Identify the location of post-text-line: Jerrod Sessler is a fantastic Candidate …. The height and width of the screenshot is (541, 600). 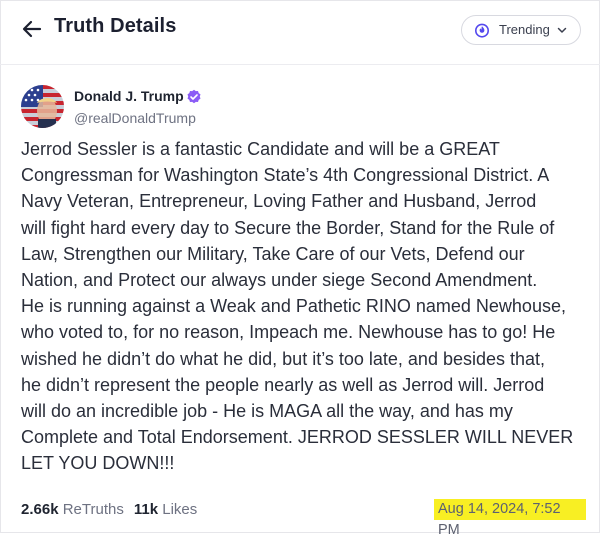
(260, 149).